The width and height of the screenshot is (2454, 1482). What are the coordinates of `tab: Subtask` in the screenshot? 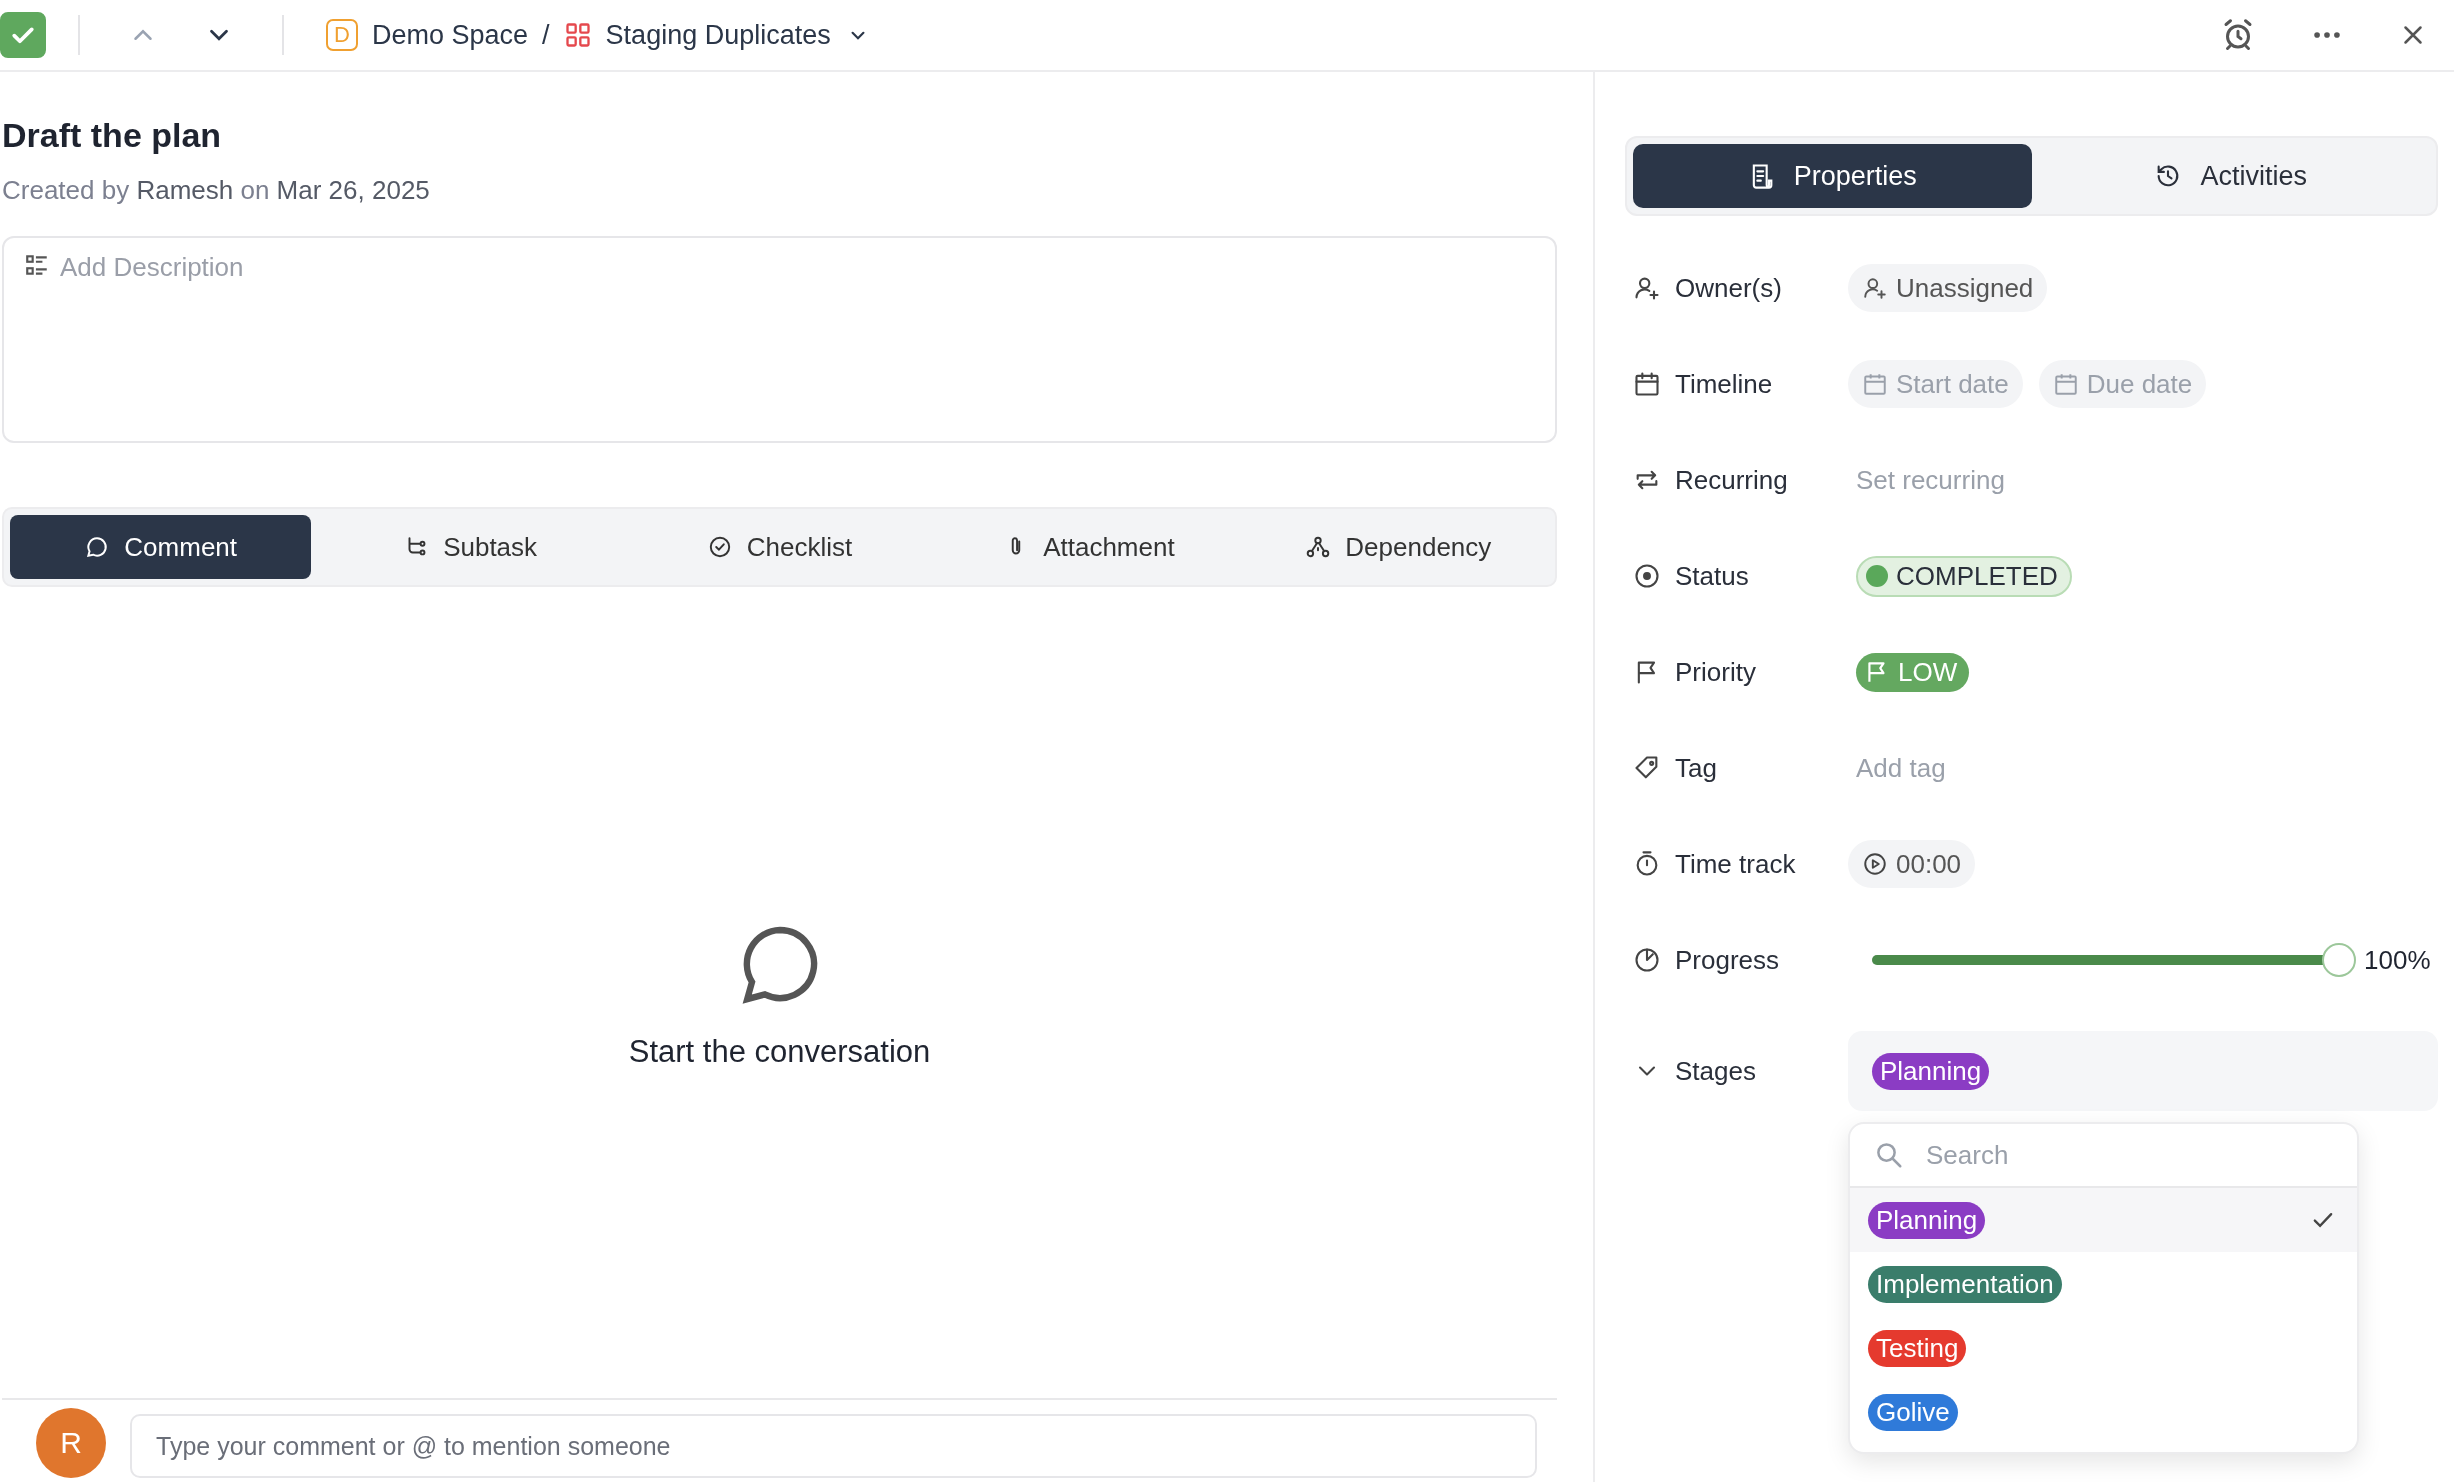 It's located at (470, 547).